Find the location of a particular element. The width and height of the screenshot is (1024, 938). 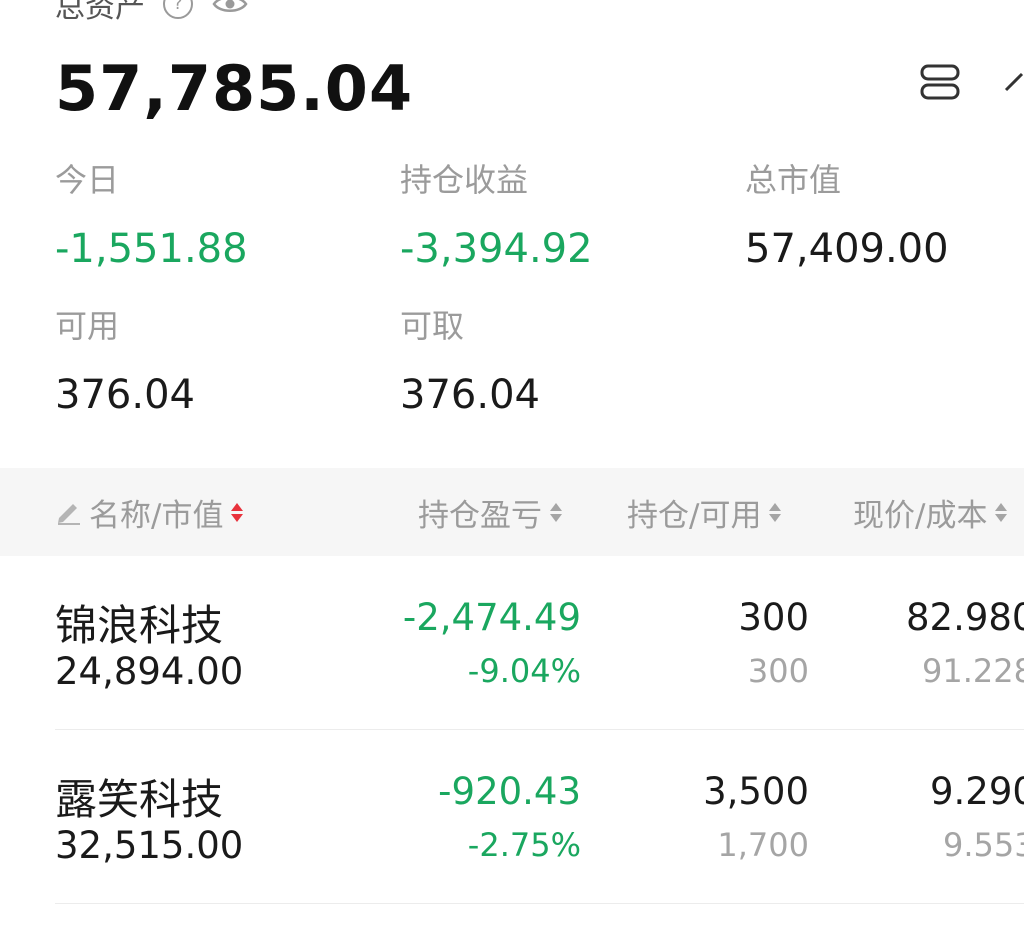

stock-market-value: 24,894.00 is located at coordinates (149, 671).